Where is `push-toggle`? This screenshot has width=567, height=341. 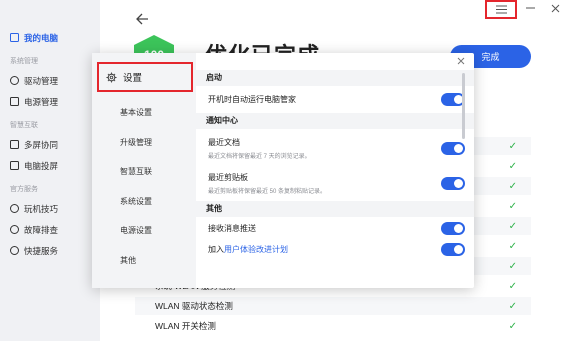
push-toggle is located at coordinates (453, 228).